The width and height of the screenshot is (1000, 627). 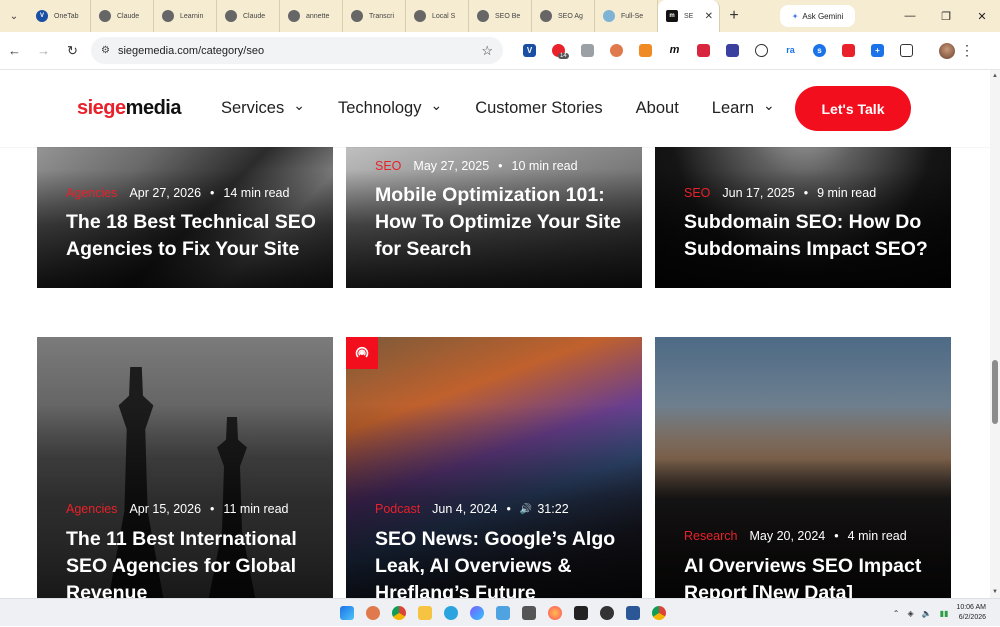 What do you see at coordinates (819, 50) in the screenshot?
I see `s-extension-icon: s` at bounding box center [819, 50].